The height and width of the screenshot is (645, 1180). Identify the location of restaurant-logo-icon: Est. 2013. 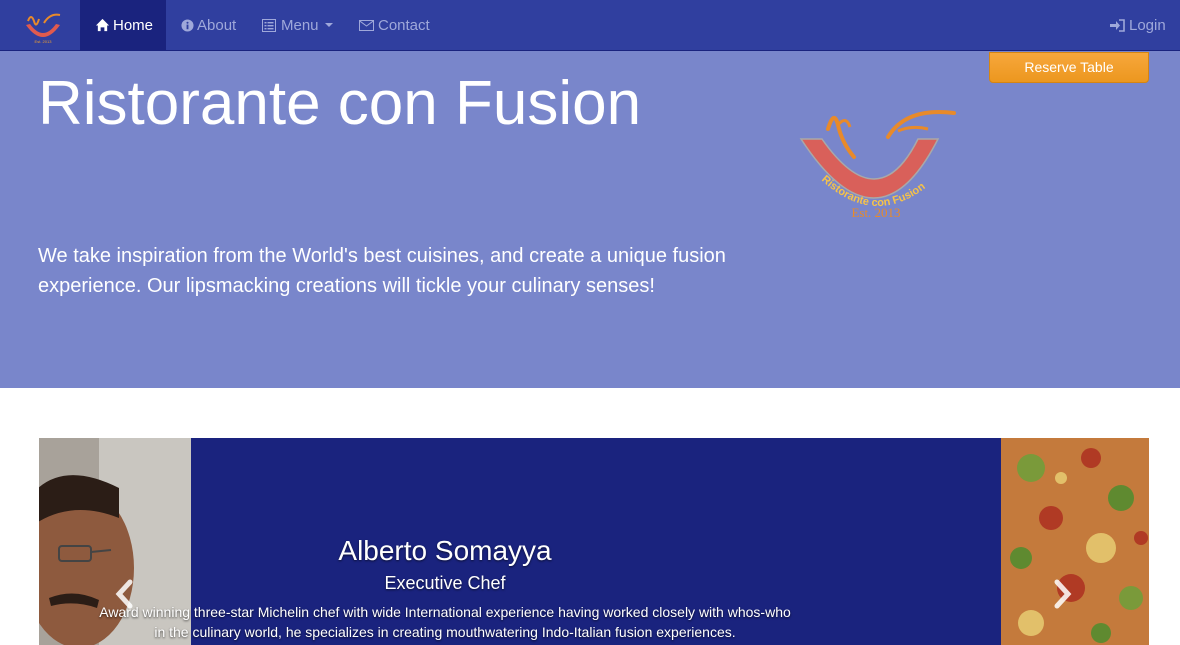
(43, 28).